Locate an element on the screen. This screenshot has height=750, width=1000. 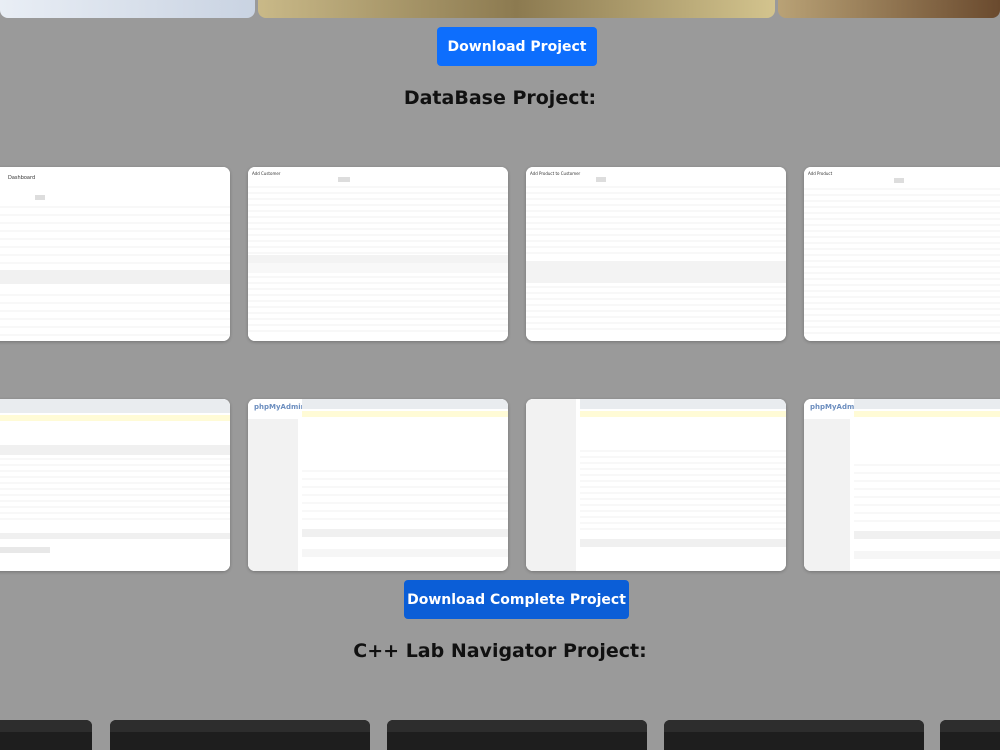
svg-text: Add Product is located at coordinates (820, 173).